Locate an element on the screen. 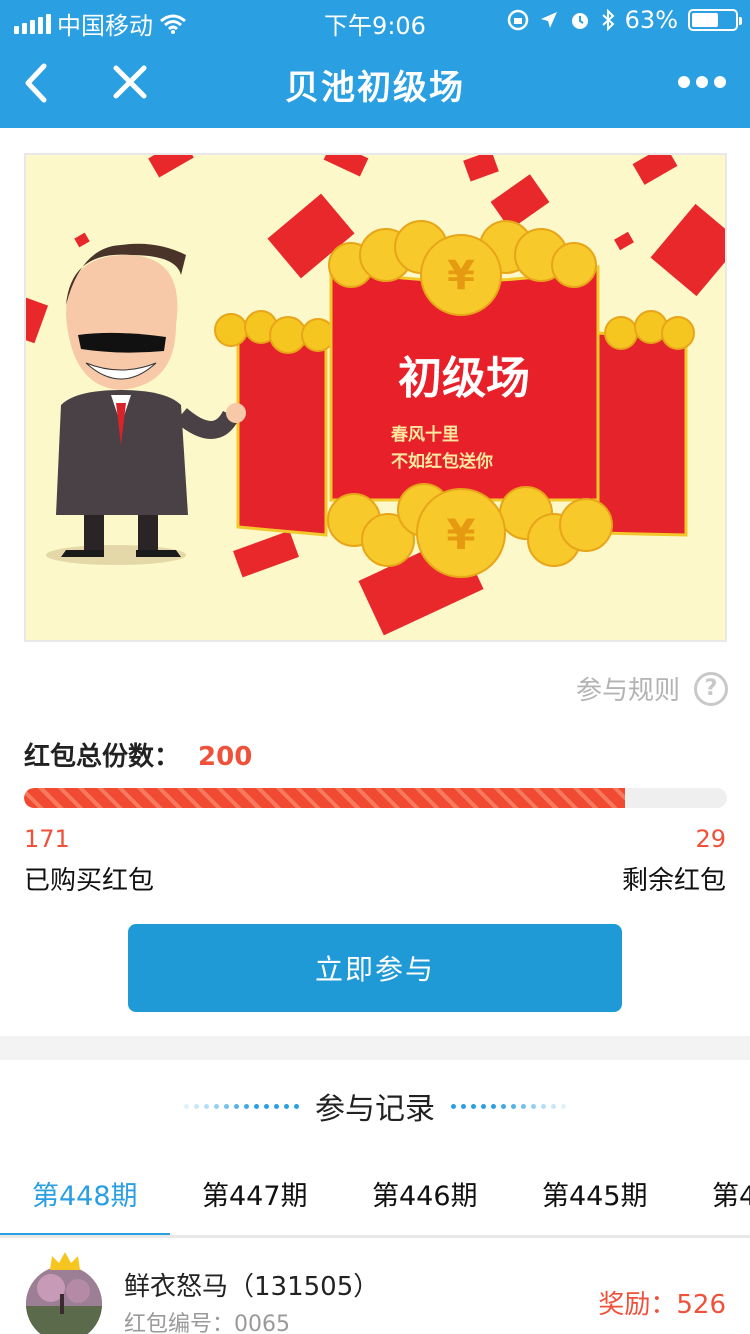  more-icon is located at coordinates (702, 82).